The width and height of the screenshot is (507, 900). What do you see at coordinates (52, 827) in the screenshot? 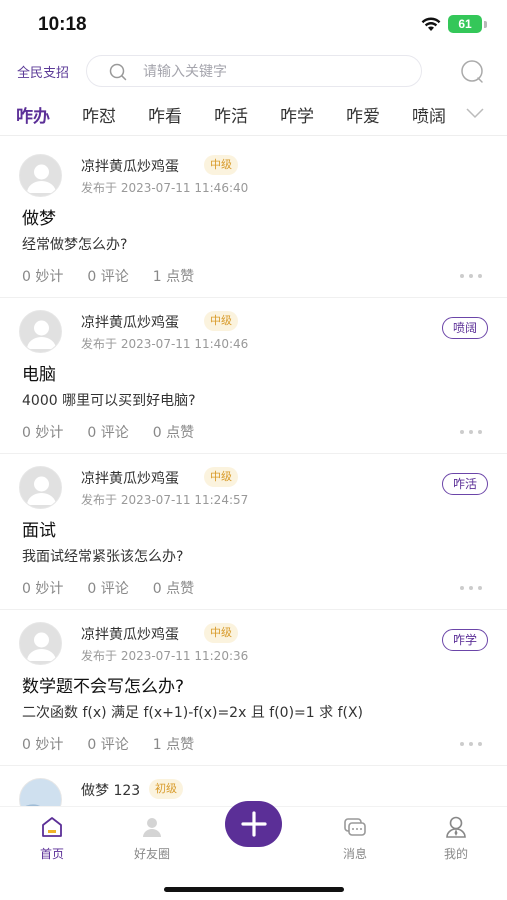
I see `home-icon` at bounding box center [52, 827].